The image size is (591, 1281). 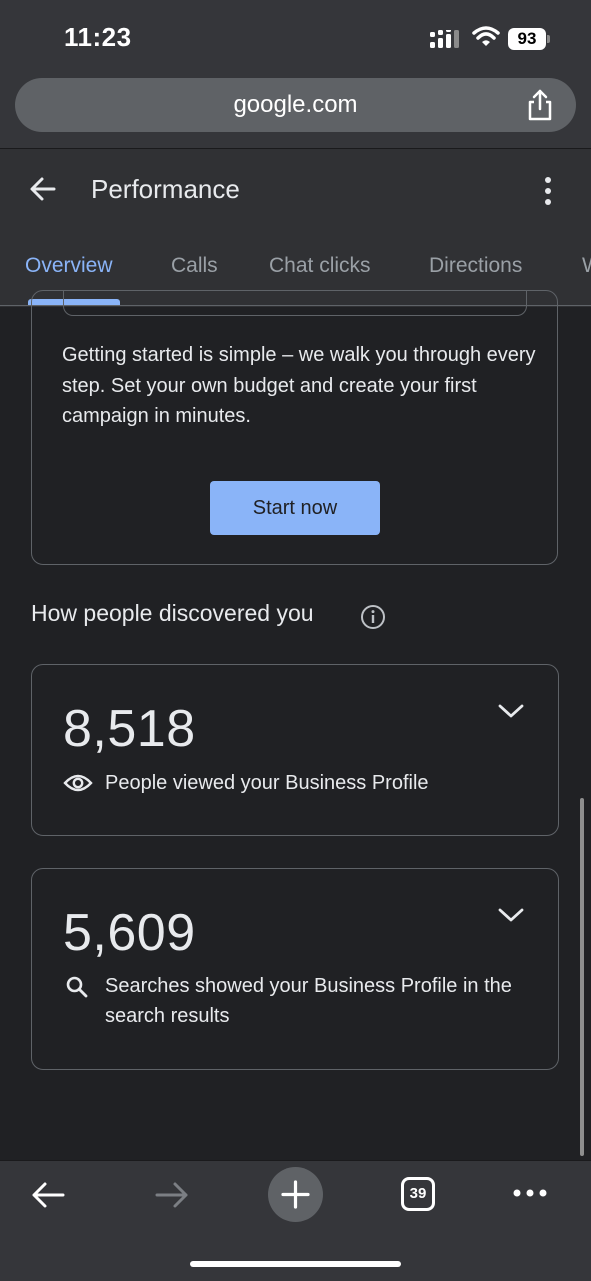 What do you see at coordinates (295, 508) in the screenshot?
I see `start-now-button: Start now` at bounding box center [295, 508].